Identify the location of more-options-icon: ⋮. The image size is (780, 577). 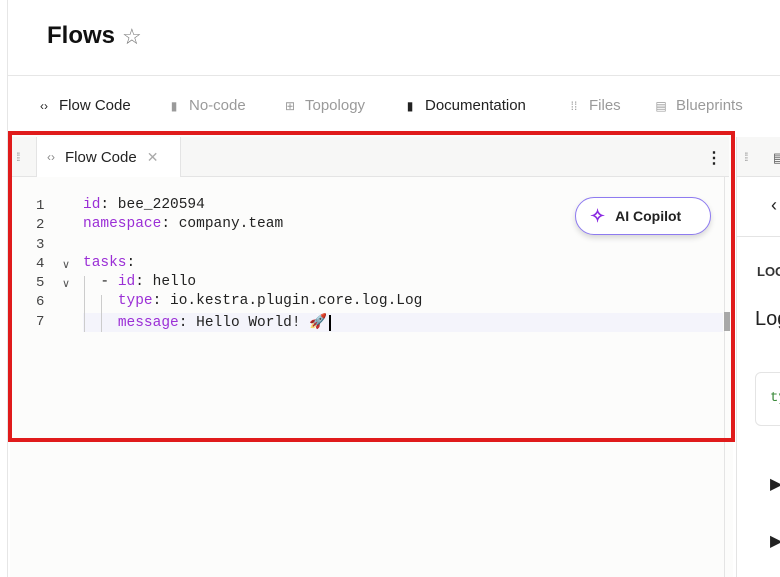
(714, 158).